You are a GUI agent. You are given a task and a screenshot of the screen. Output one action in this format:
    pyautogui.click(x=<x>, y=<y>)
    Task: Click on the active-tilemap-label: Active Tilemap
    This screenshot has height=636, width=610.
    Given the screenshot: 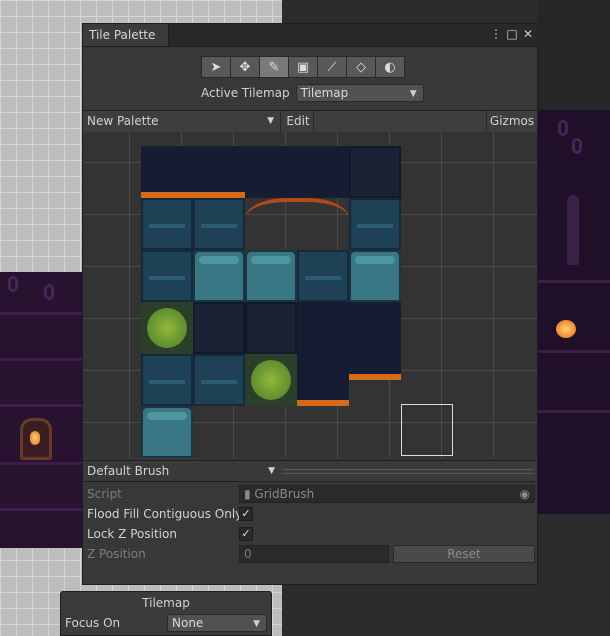 What is the action you would take?
    pyautogui.click(x=245, y=93)
    